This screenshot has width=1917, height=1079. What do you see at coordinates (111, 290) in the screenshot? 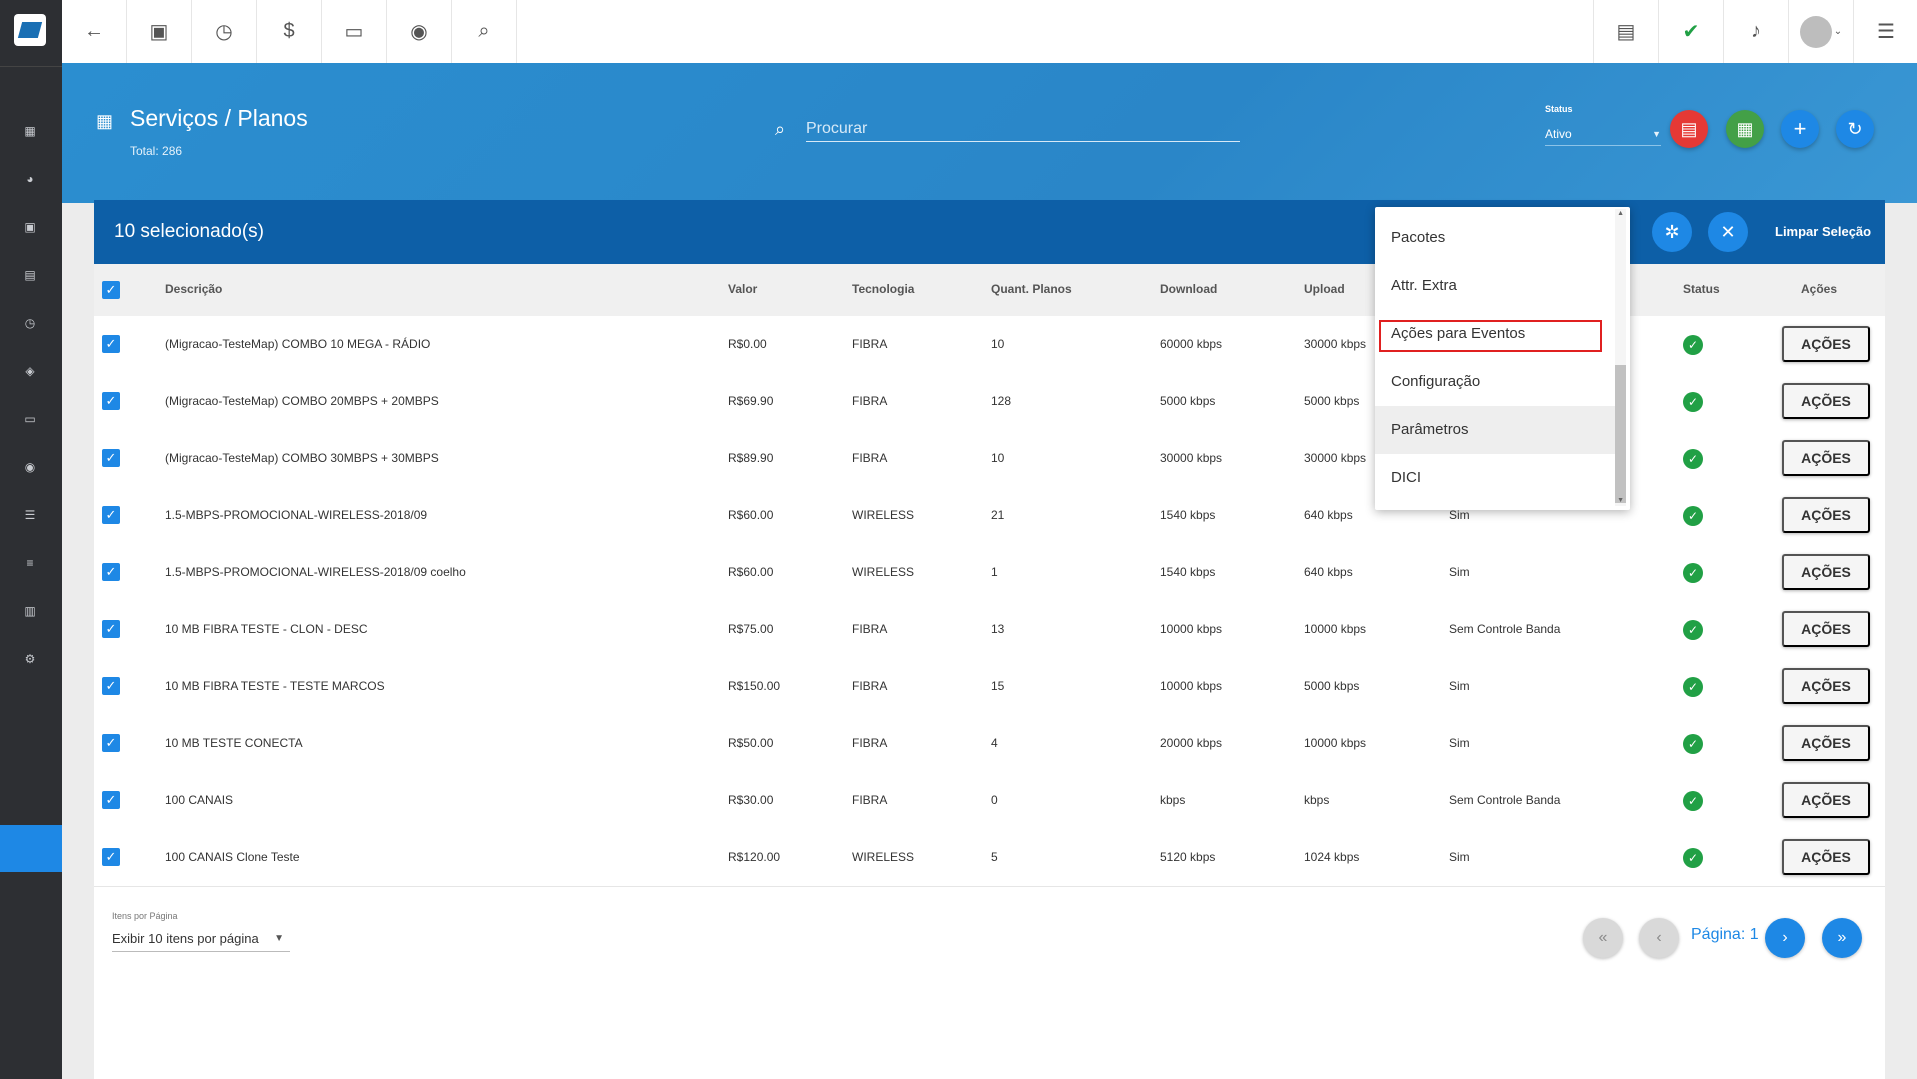
I see `select-all-checkbox: ✓` at bounding box center [111, 290].